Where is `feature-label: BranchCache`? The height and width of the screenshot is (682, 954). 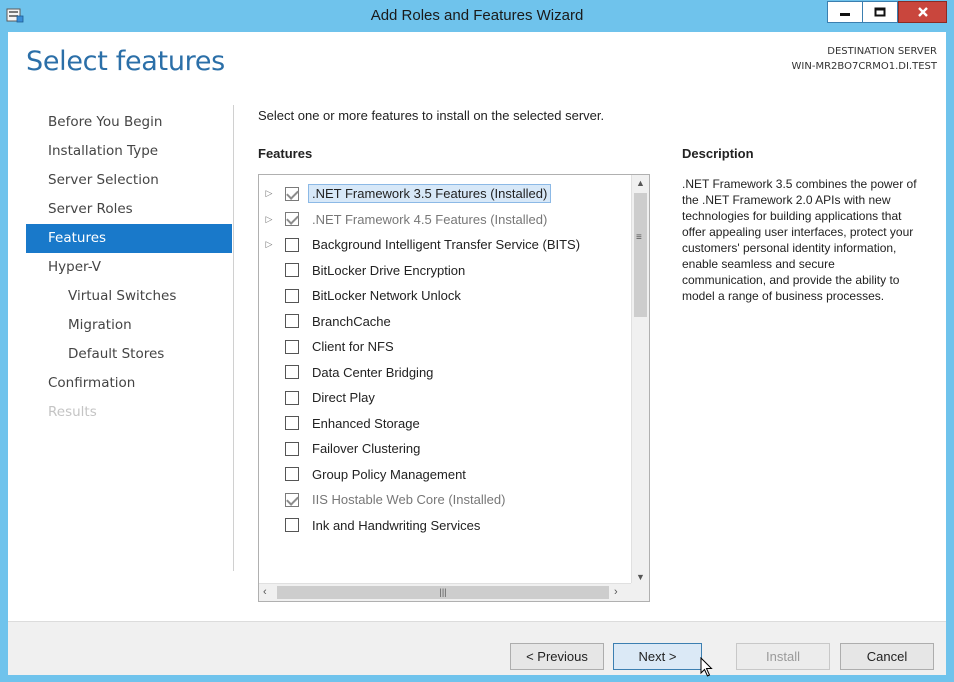
feature-label: BranchCache is located at coordinates (351, 321).